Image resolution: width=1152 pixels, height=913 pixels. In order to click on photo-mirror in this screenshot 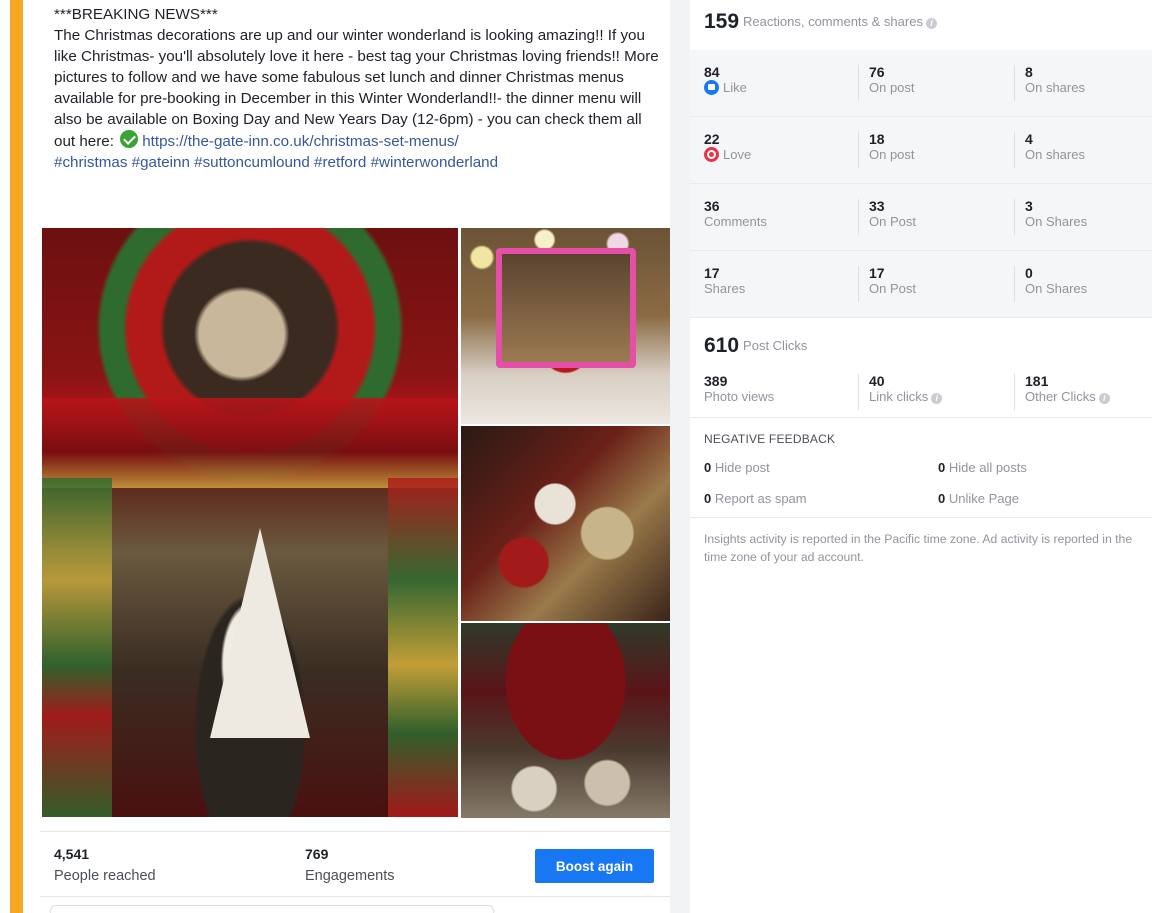, I will do `click(565, 326)`.